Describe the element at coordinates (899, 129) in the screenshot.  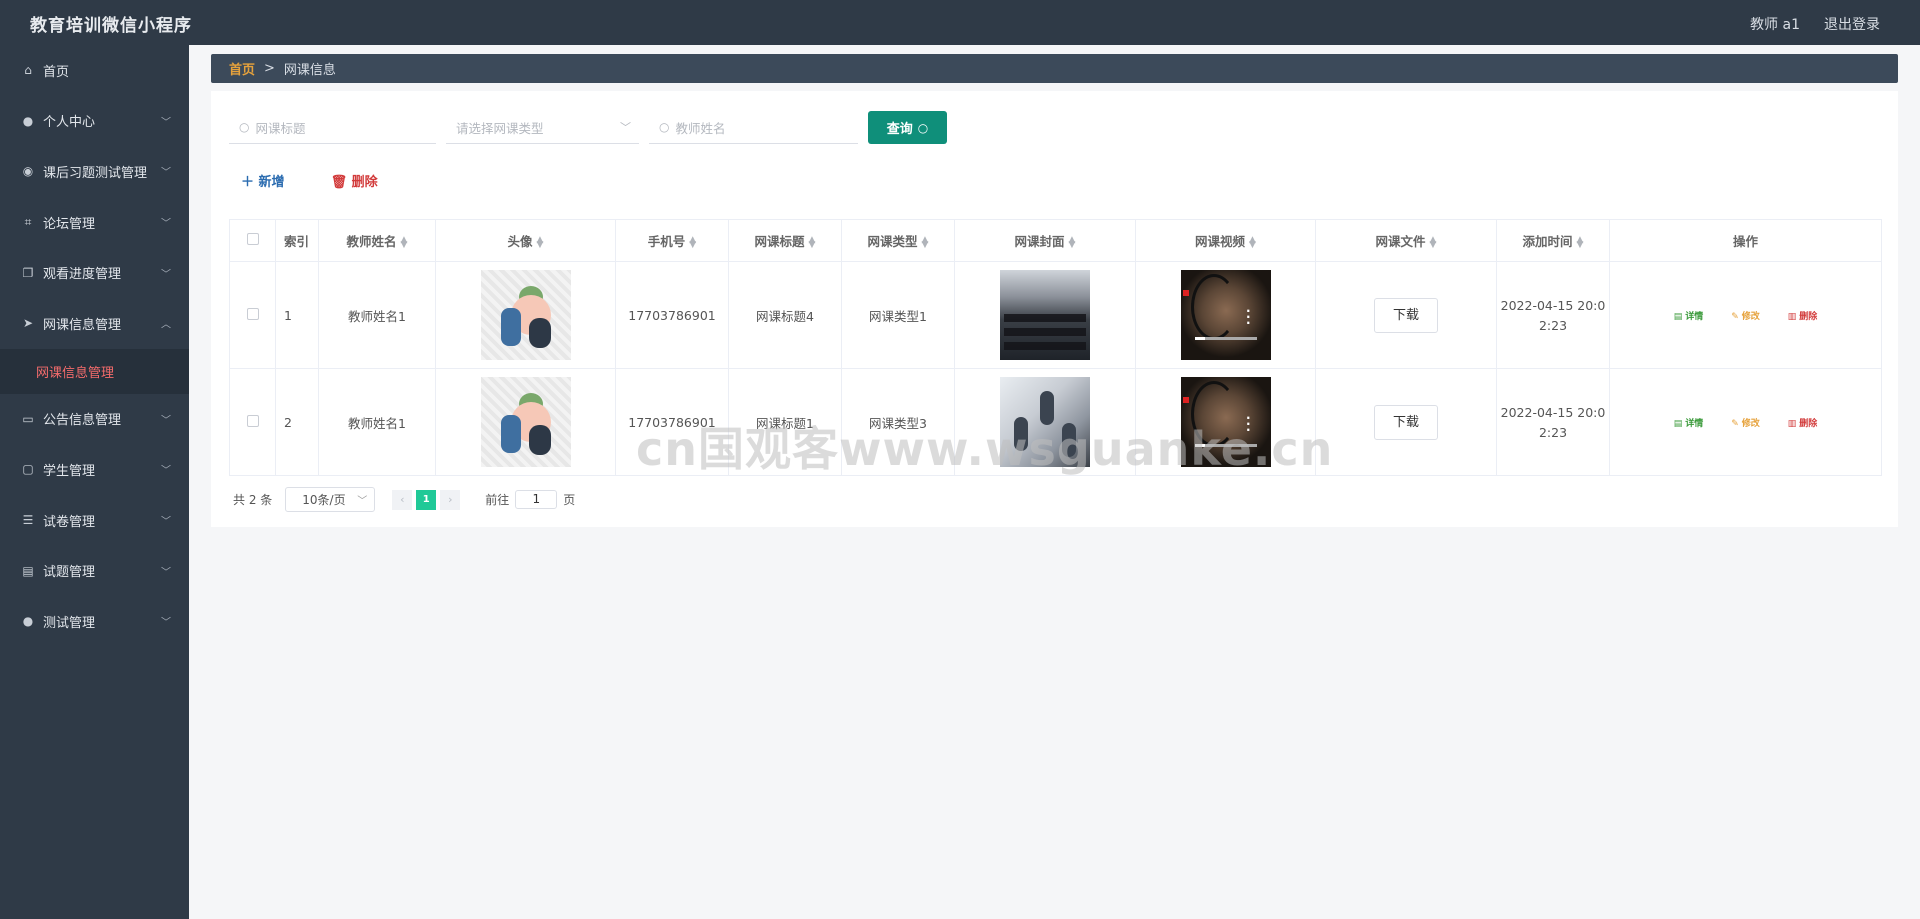
I see `query-button-label: 查询` at that location.